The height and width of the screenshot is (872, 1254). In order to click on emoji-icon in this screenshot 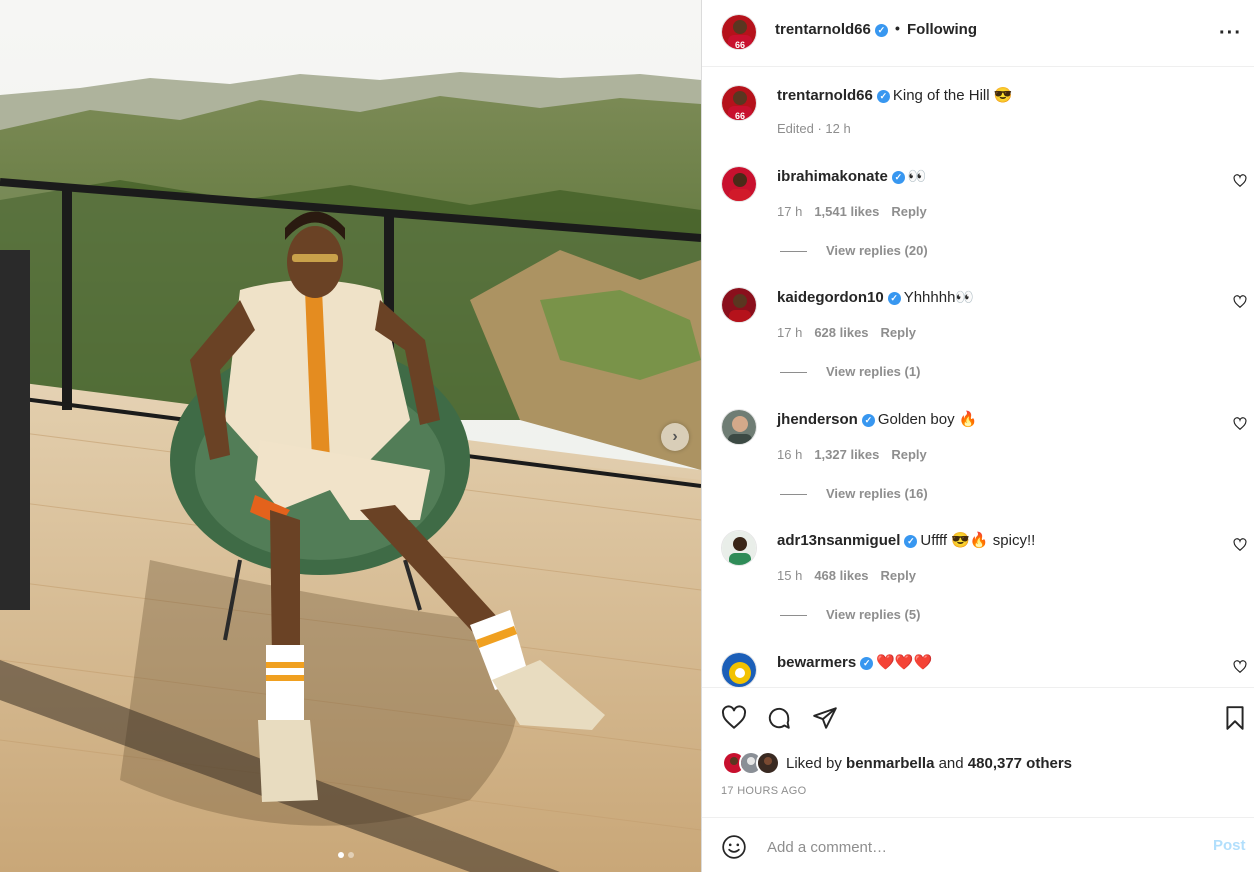, I will do `click(734, 847)`.